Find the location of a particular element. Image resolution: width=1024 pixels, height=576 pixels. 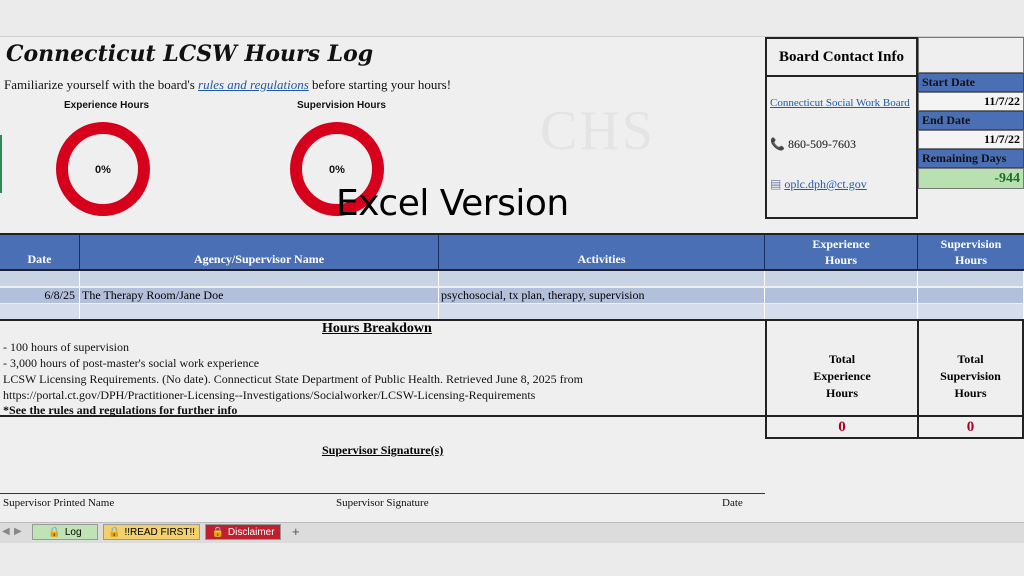

total-supervision-line2: Supervision is located at coordinates (970, 375).